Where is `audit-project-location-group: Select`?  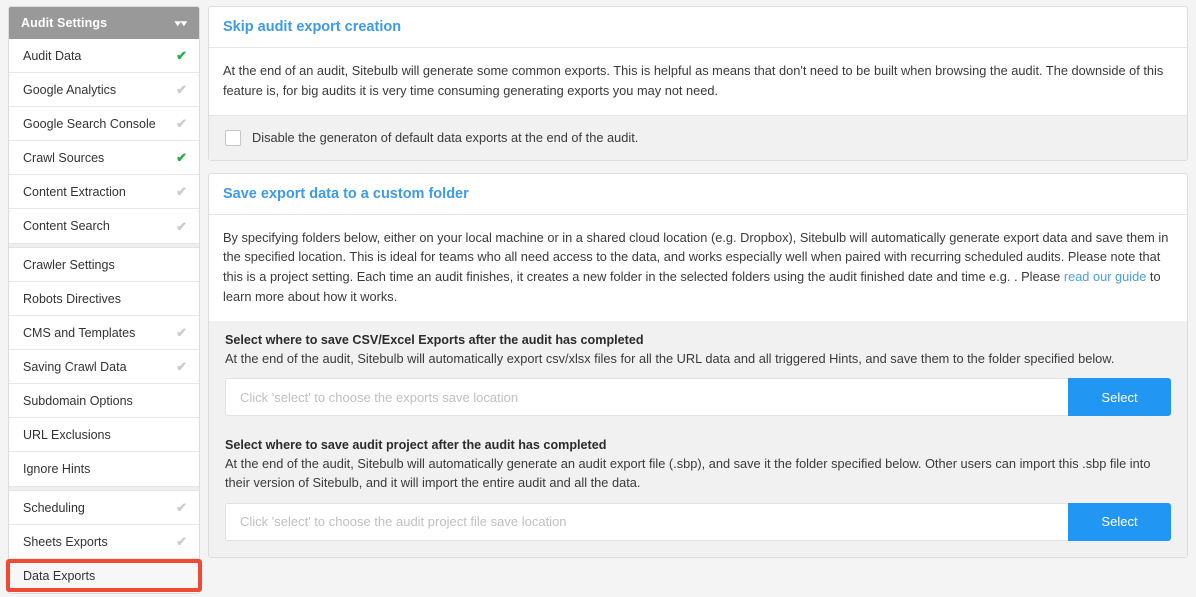
audit-project-location-group: Select is located at coordinates (698, 521).